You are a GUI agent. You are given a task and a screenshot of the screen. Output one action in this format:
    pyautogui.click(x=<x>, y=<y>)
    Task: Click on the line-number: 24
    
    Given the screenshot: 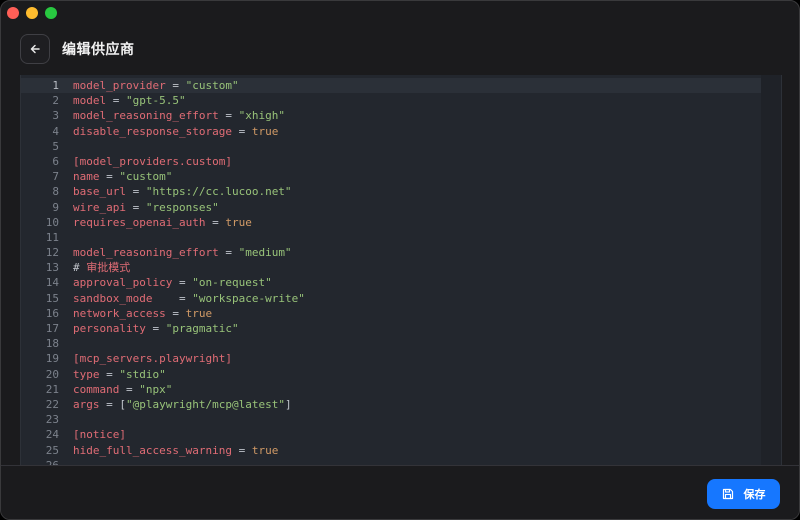 What is the action you would take?
    pyautogui.click(x=52, y=435)
    